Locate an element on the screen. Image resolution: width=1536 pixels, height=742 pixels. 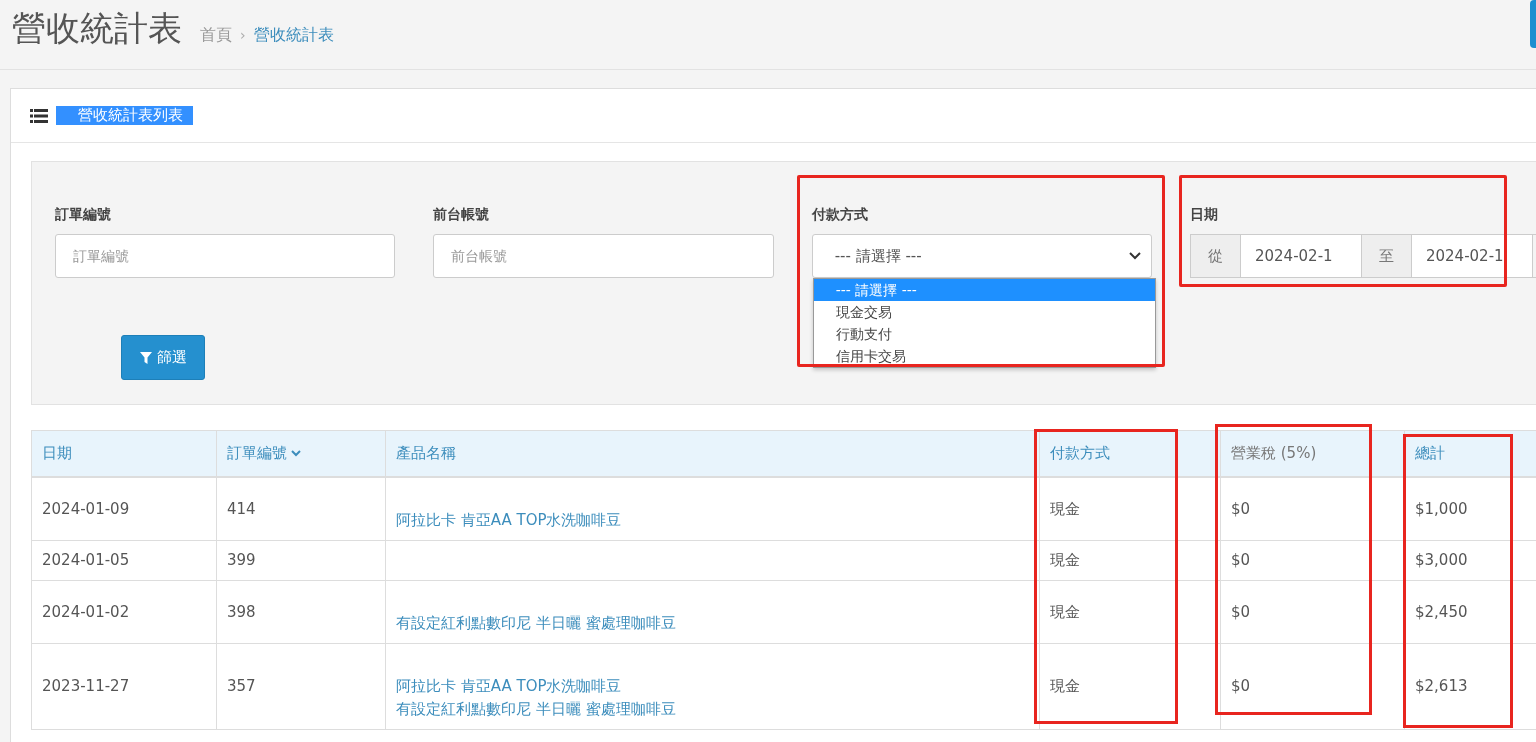
column-header: 產品名稱 is located at coordinates (712, 453).